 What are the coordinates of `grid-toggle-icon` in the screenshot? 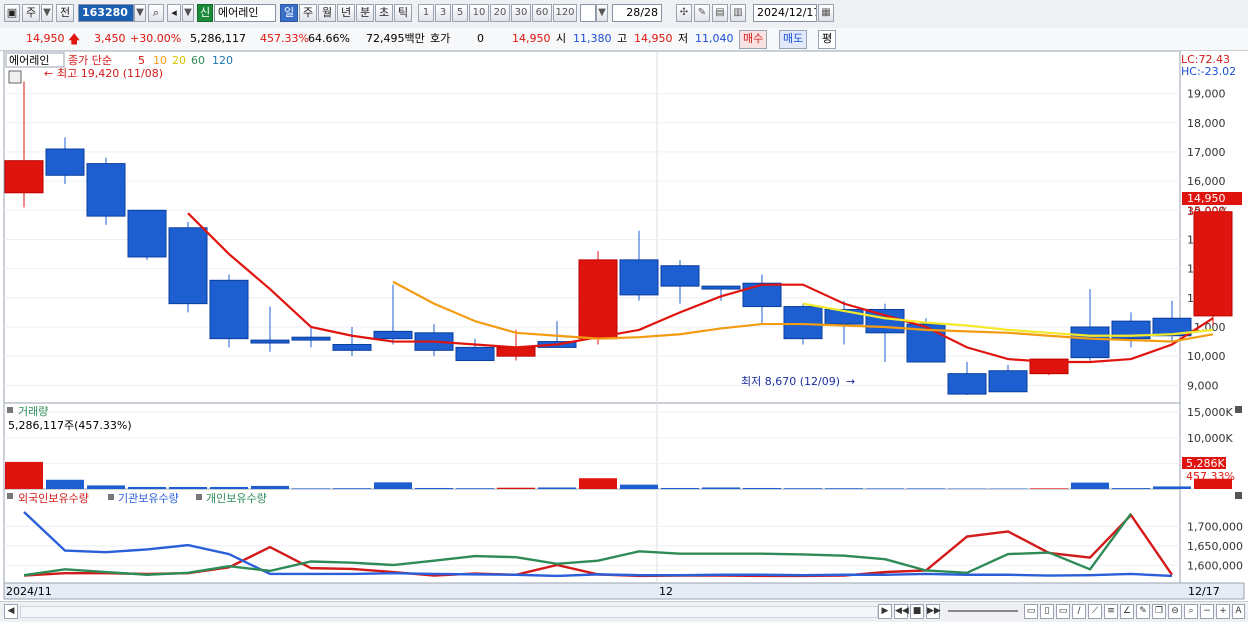 It's located at (15, 77).